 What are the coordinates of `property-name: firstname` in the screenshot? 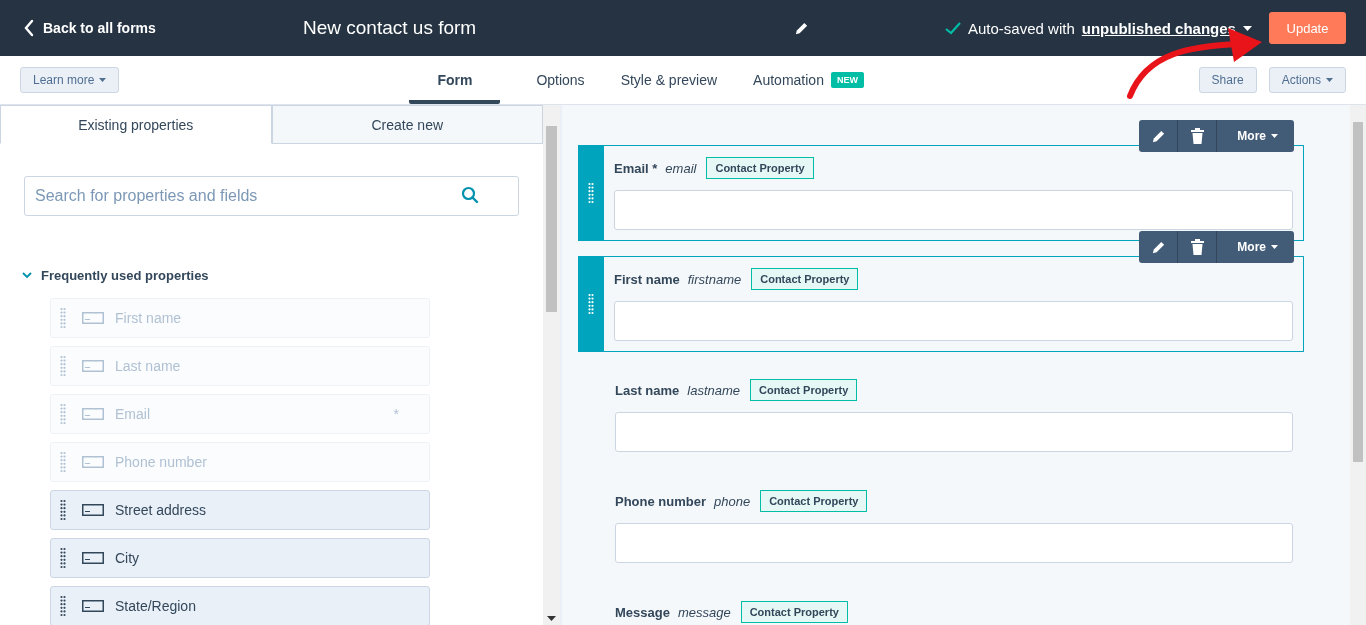 It's located at (714, 279).